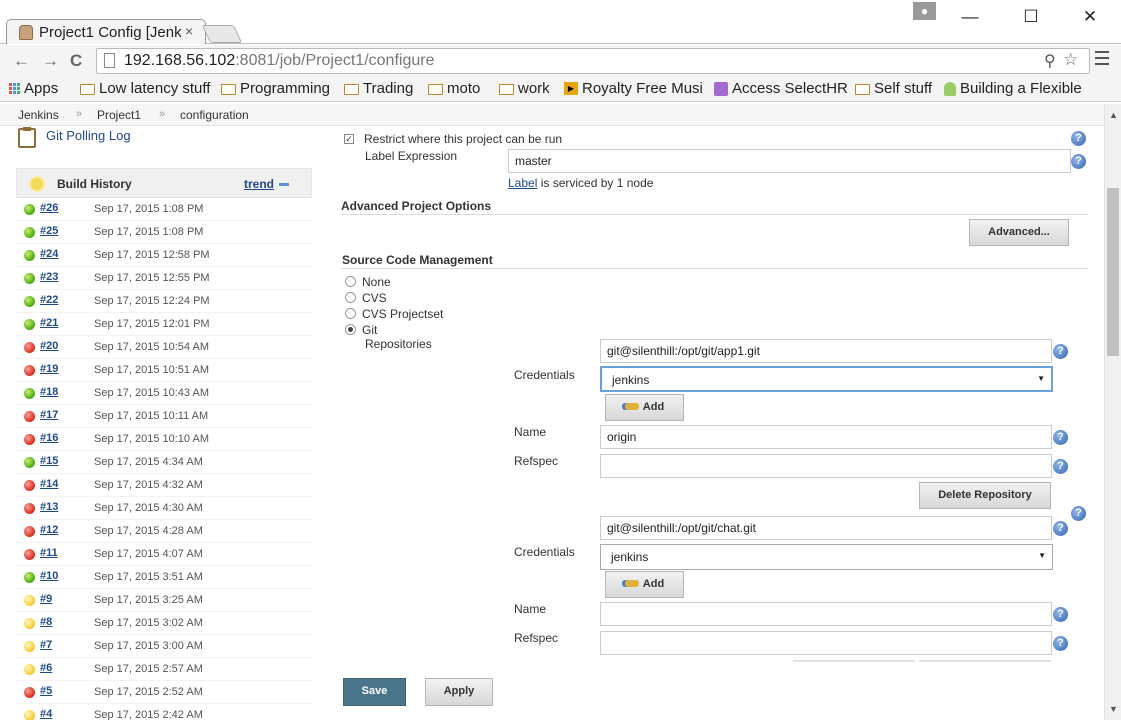  I want to click on scrollbar-thumb, so click(1113, 272).